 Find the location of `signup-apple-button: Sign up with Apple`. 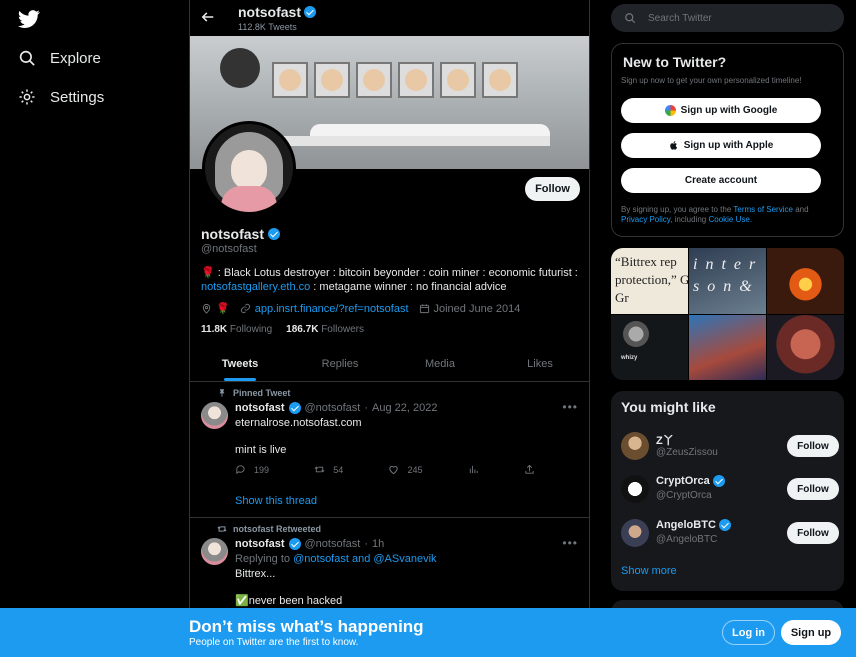

signup-apple-button: Sign up with Apple is located at coordinates (721, 145).